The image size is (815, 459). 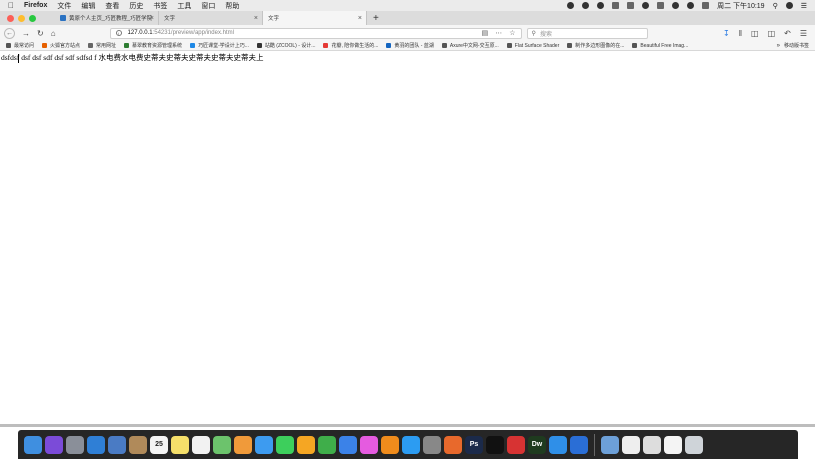 I want to click on page-actions-icon: ⋯, so click(x=498, y=33).